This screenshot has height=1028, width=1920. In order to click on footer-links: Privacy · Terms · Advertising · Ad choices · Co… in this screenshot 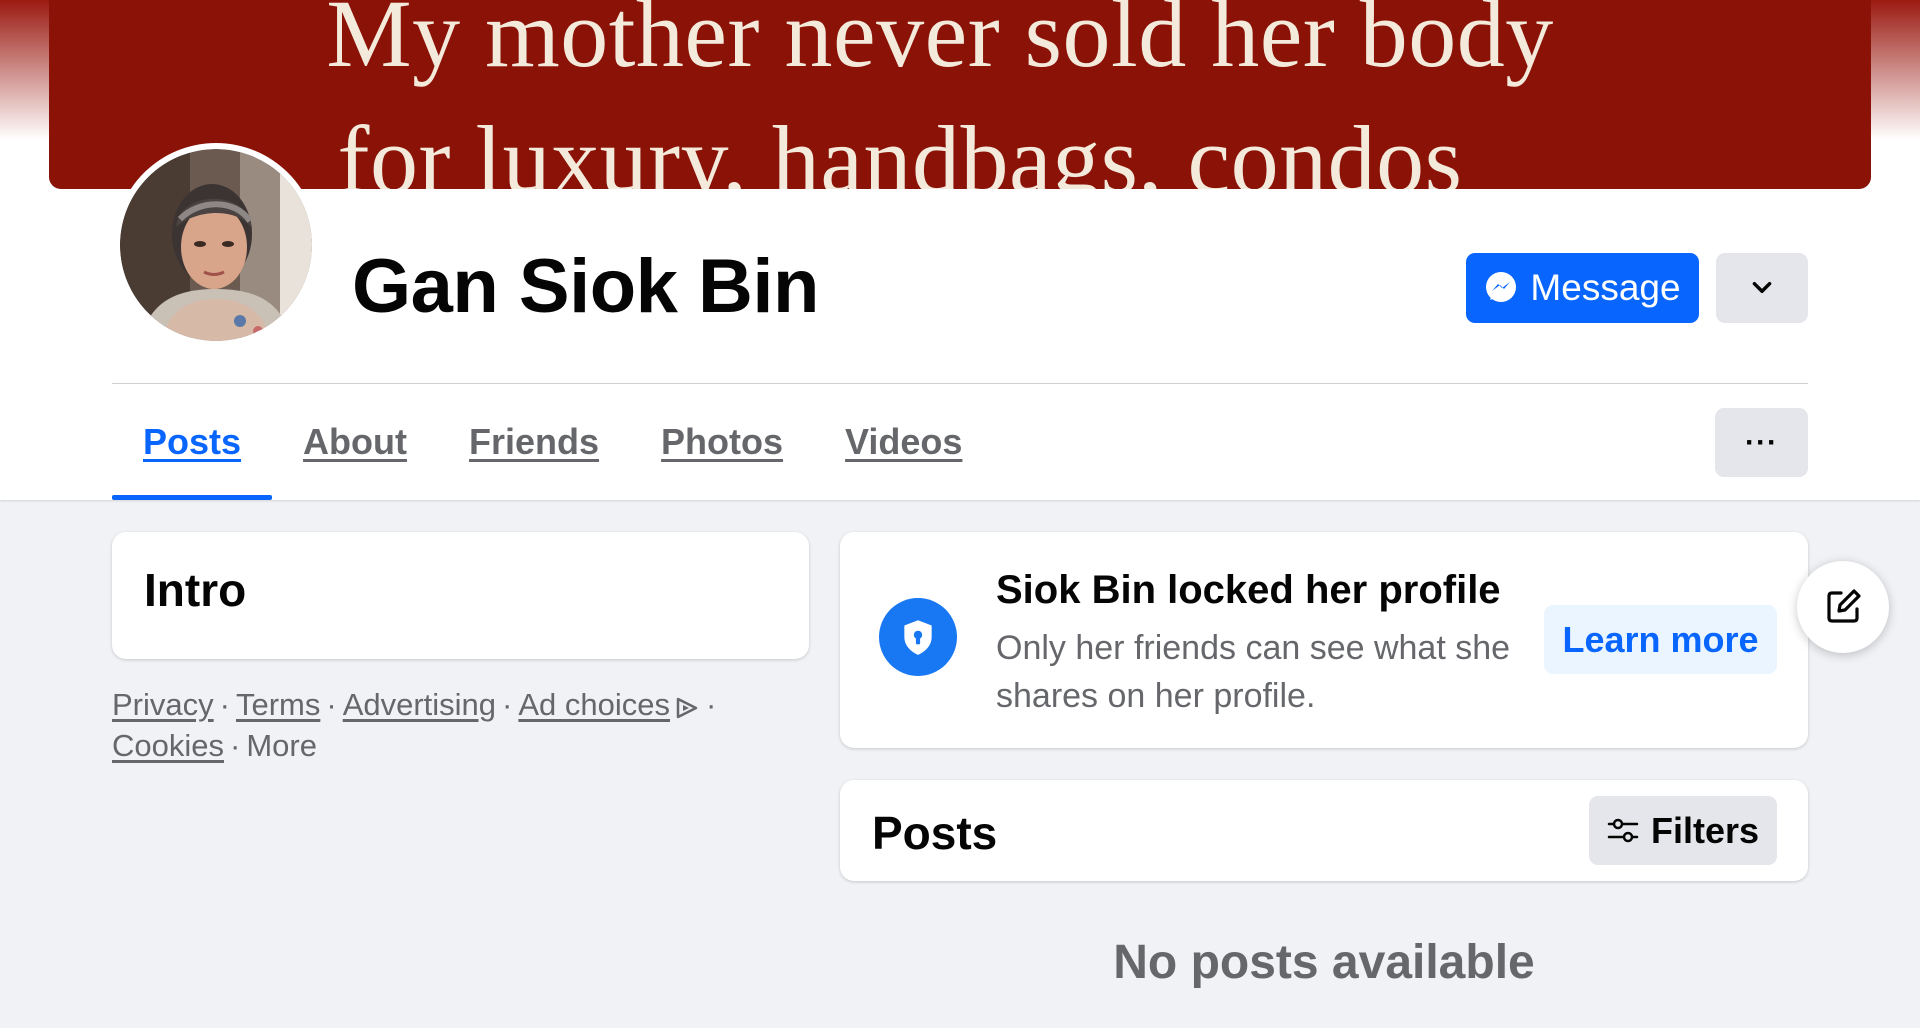, I will do `click(442, 725)`.